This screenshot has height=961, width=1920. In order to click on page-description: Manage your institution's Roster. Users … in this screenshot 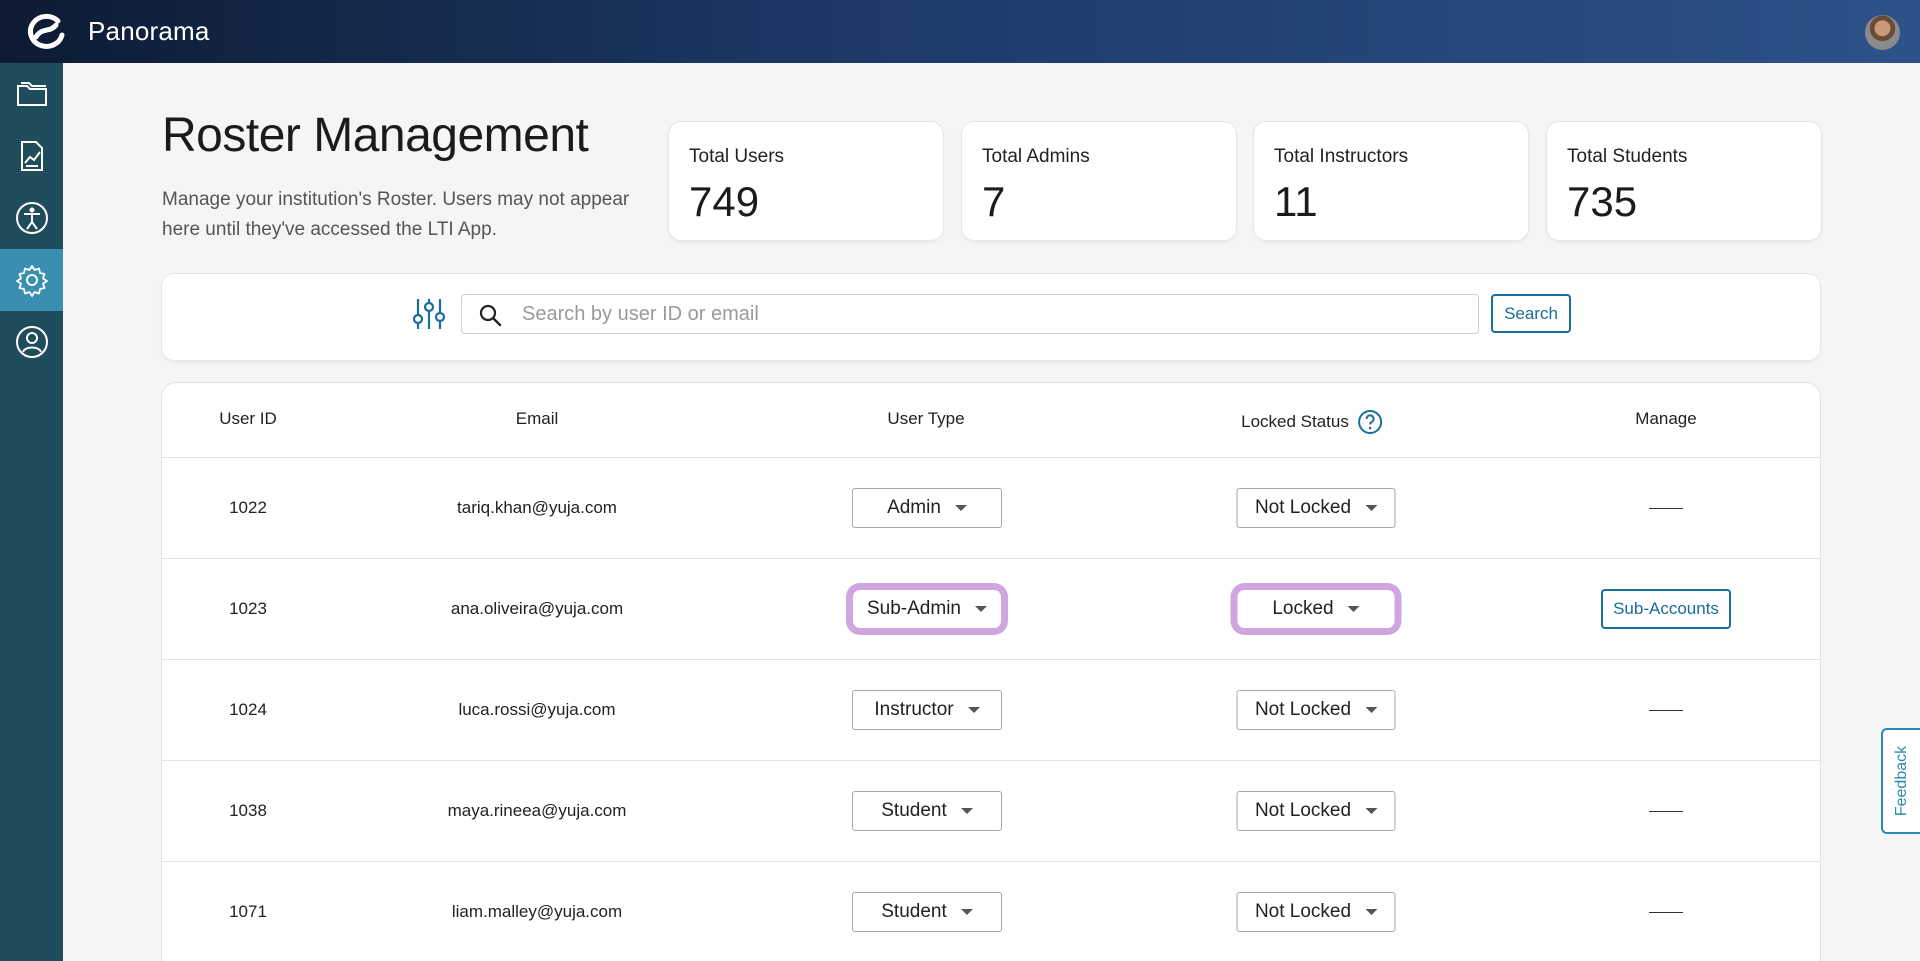, I will do `click(396, 214)`.